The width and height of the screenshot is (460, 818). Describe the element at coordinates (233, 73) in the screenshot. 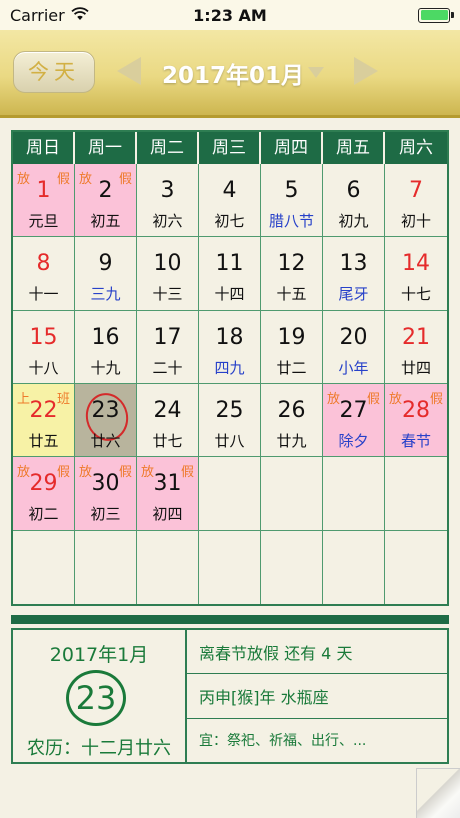

I see `month-title: 2017年01月` at that location.